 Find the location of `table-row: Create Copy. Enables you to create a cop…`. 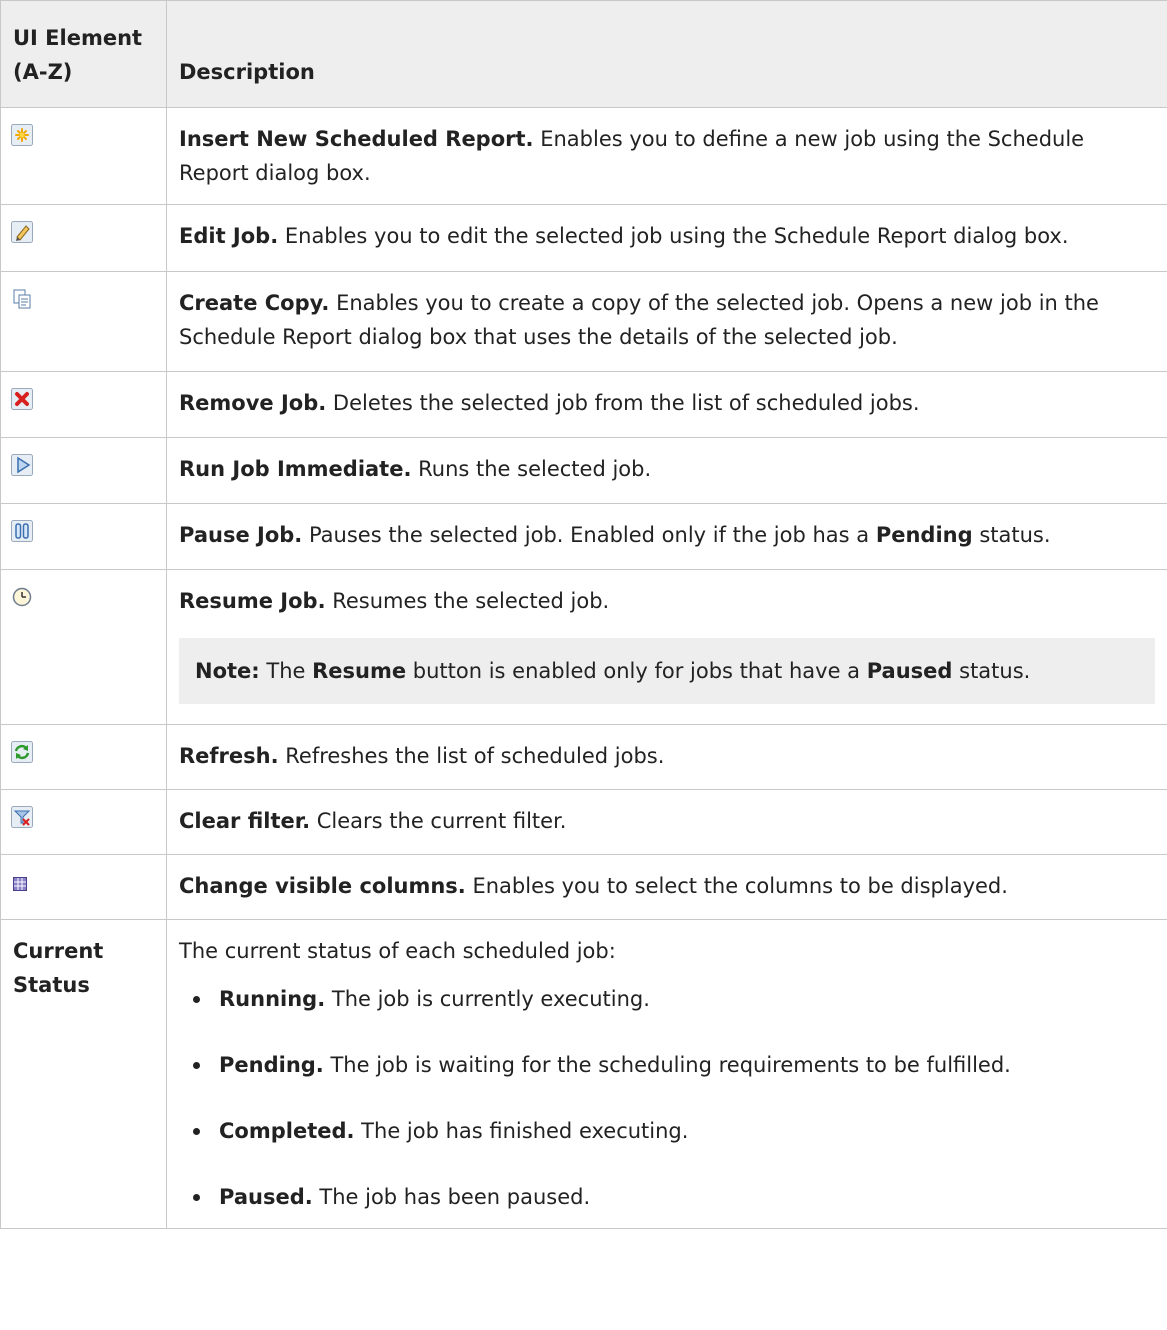

table-row: Create Copy. Enables you to create a cop… is located at coordinates (583, 321).